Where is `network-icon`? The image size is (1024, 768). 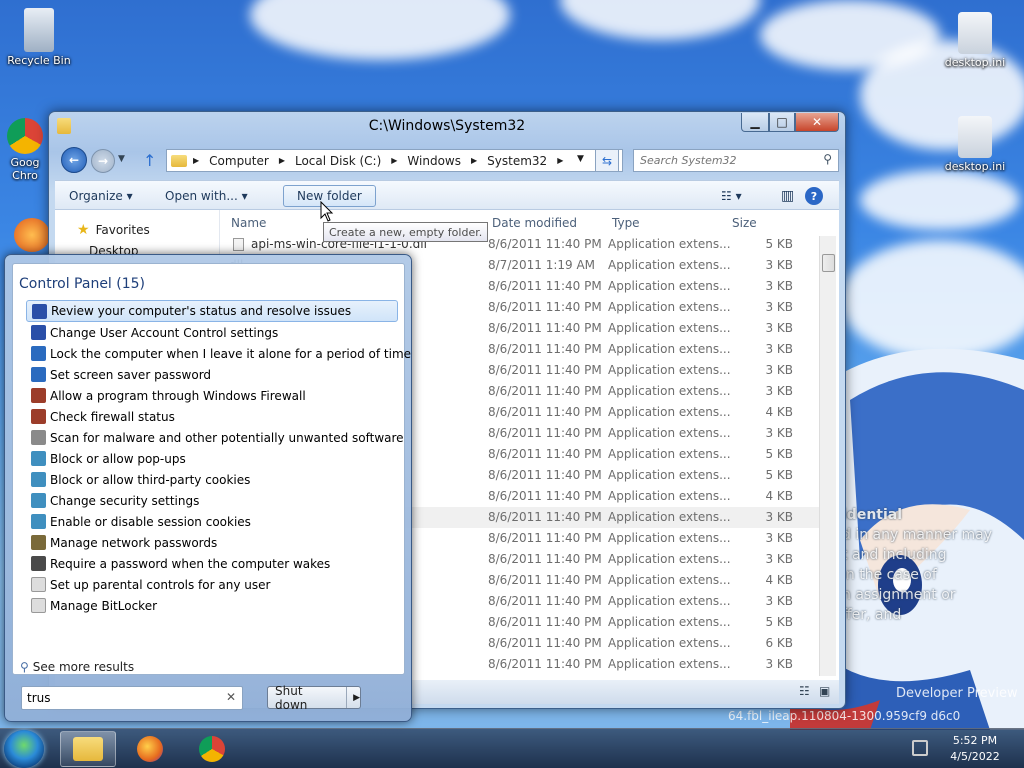
network-icon is located at coordinates (920, 748).